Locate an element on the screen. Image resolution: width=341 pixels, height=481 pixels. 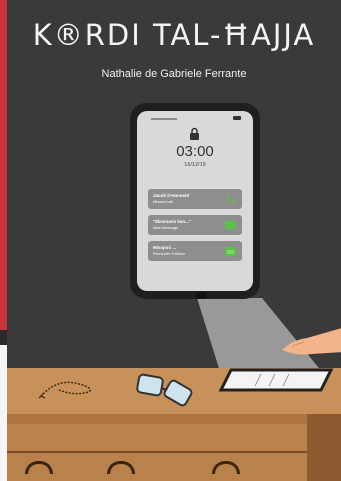
glasses-illustration is located at coordinates (164, 390).